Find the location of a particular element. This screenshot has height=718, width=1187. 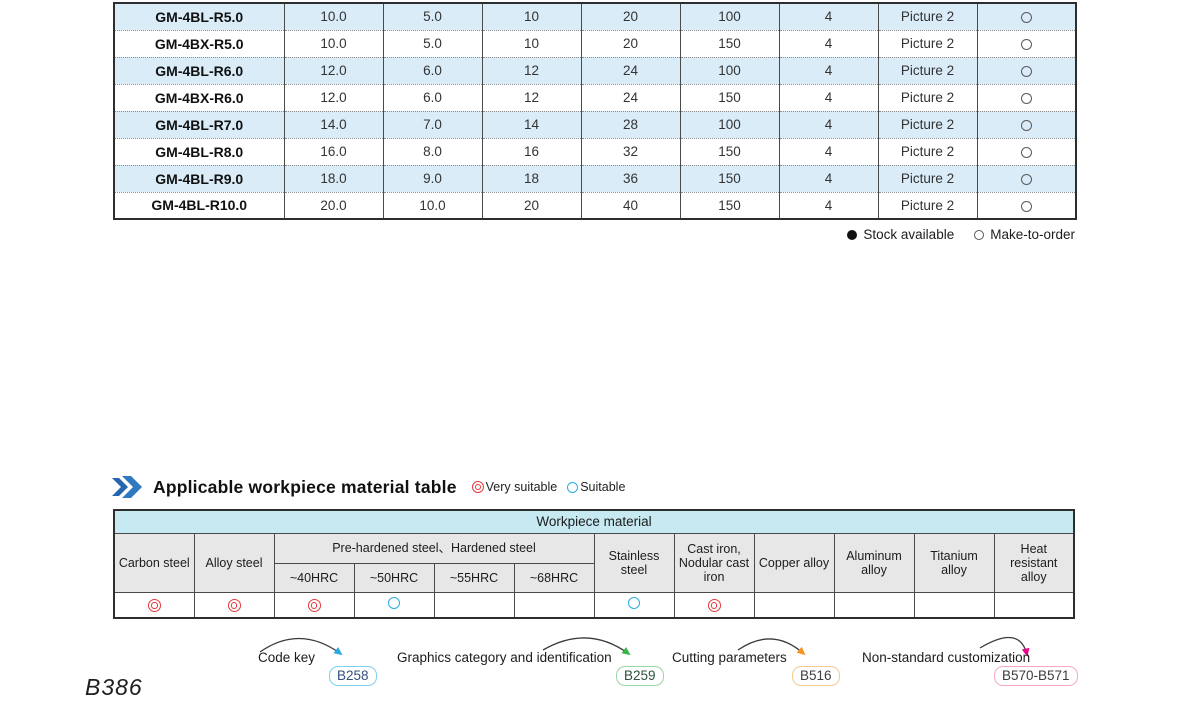

spec-value: 16.0 is located at coordinates (334, 151).